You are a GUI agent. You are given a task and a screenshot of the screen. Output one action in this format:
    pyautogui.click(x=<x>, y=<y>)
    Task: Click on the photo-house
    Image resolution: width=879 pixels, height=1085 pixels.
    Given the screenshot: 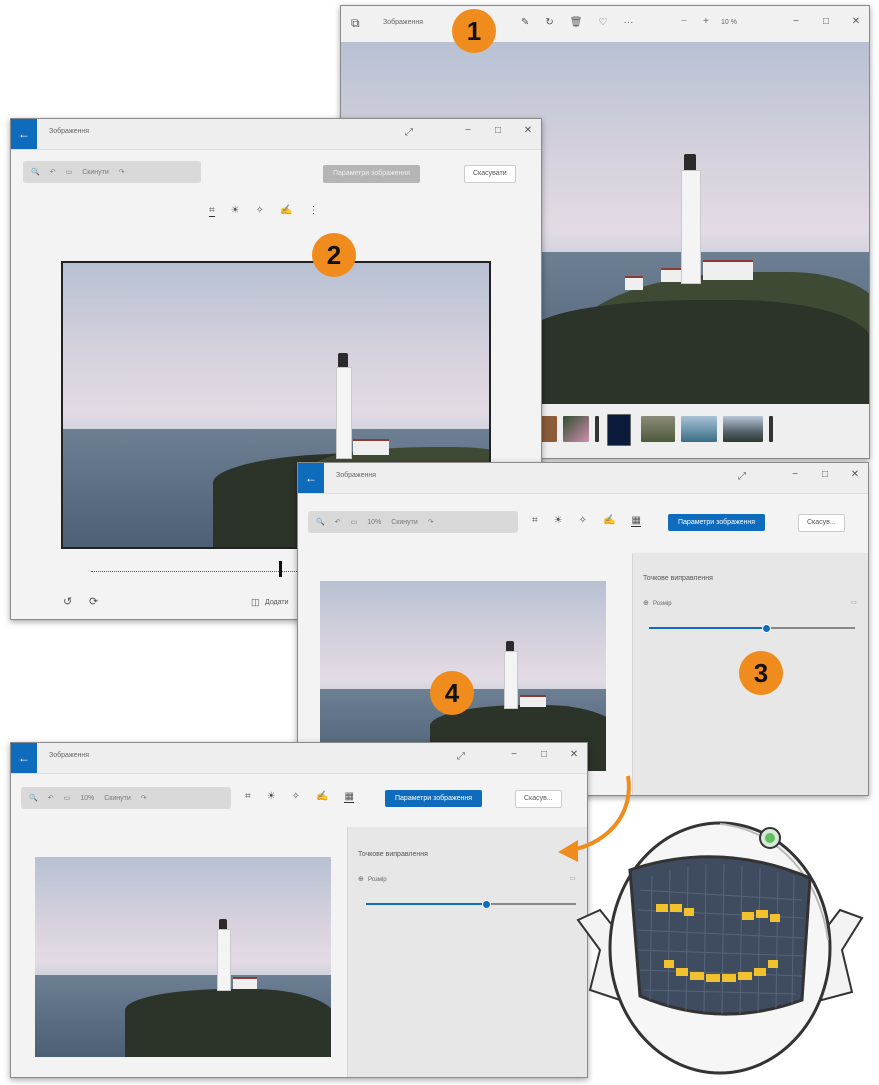 What is the action you would take?
    pyautogui.click(x=728, y=270)
    